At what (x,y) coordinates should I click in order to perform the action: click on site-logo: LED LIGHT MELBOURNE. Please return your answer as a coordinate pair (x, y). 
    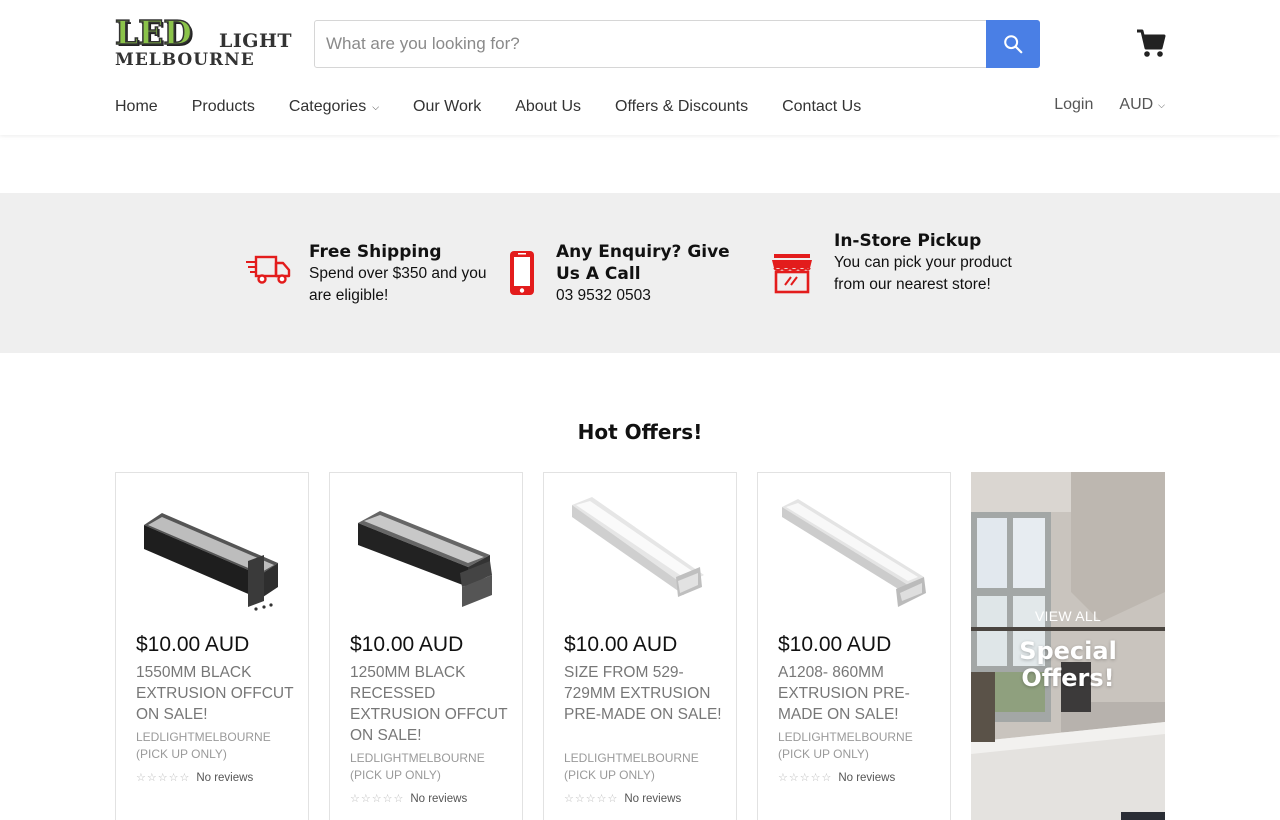
    Looking at the image, I should click on (203, 41).